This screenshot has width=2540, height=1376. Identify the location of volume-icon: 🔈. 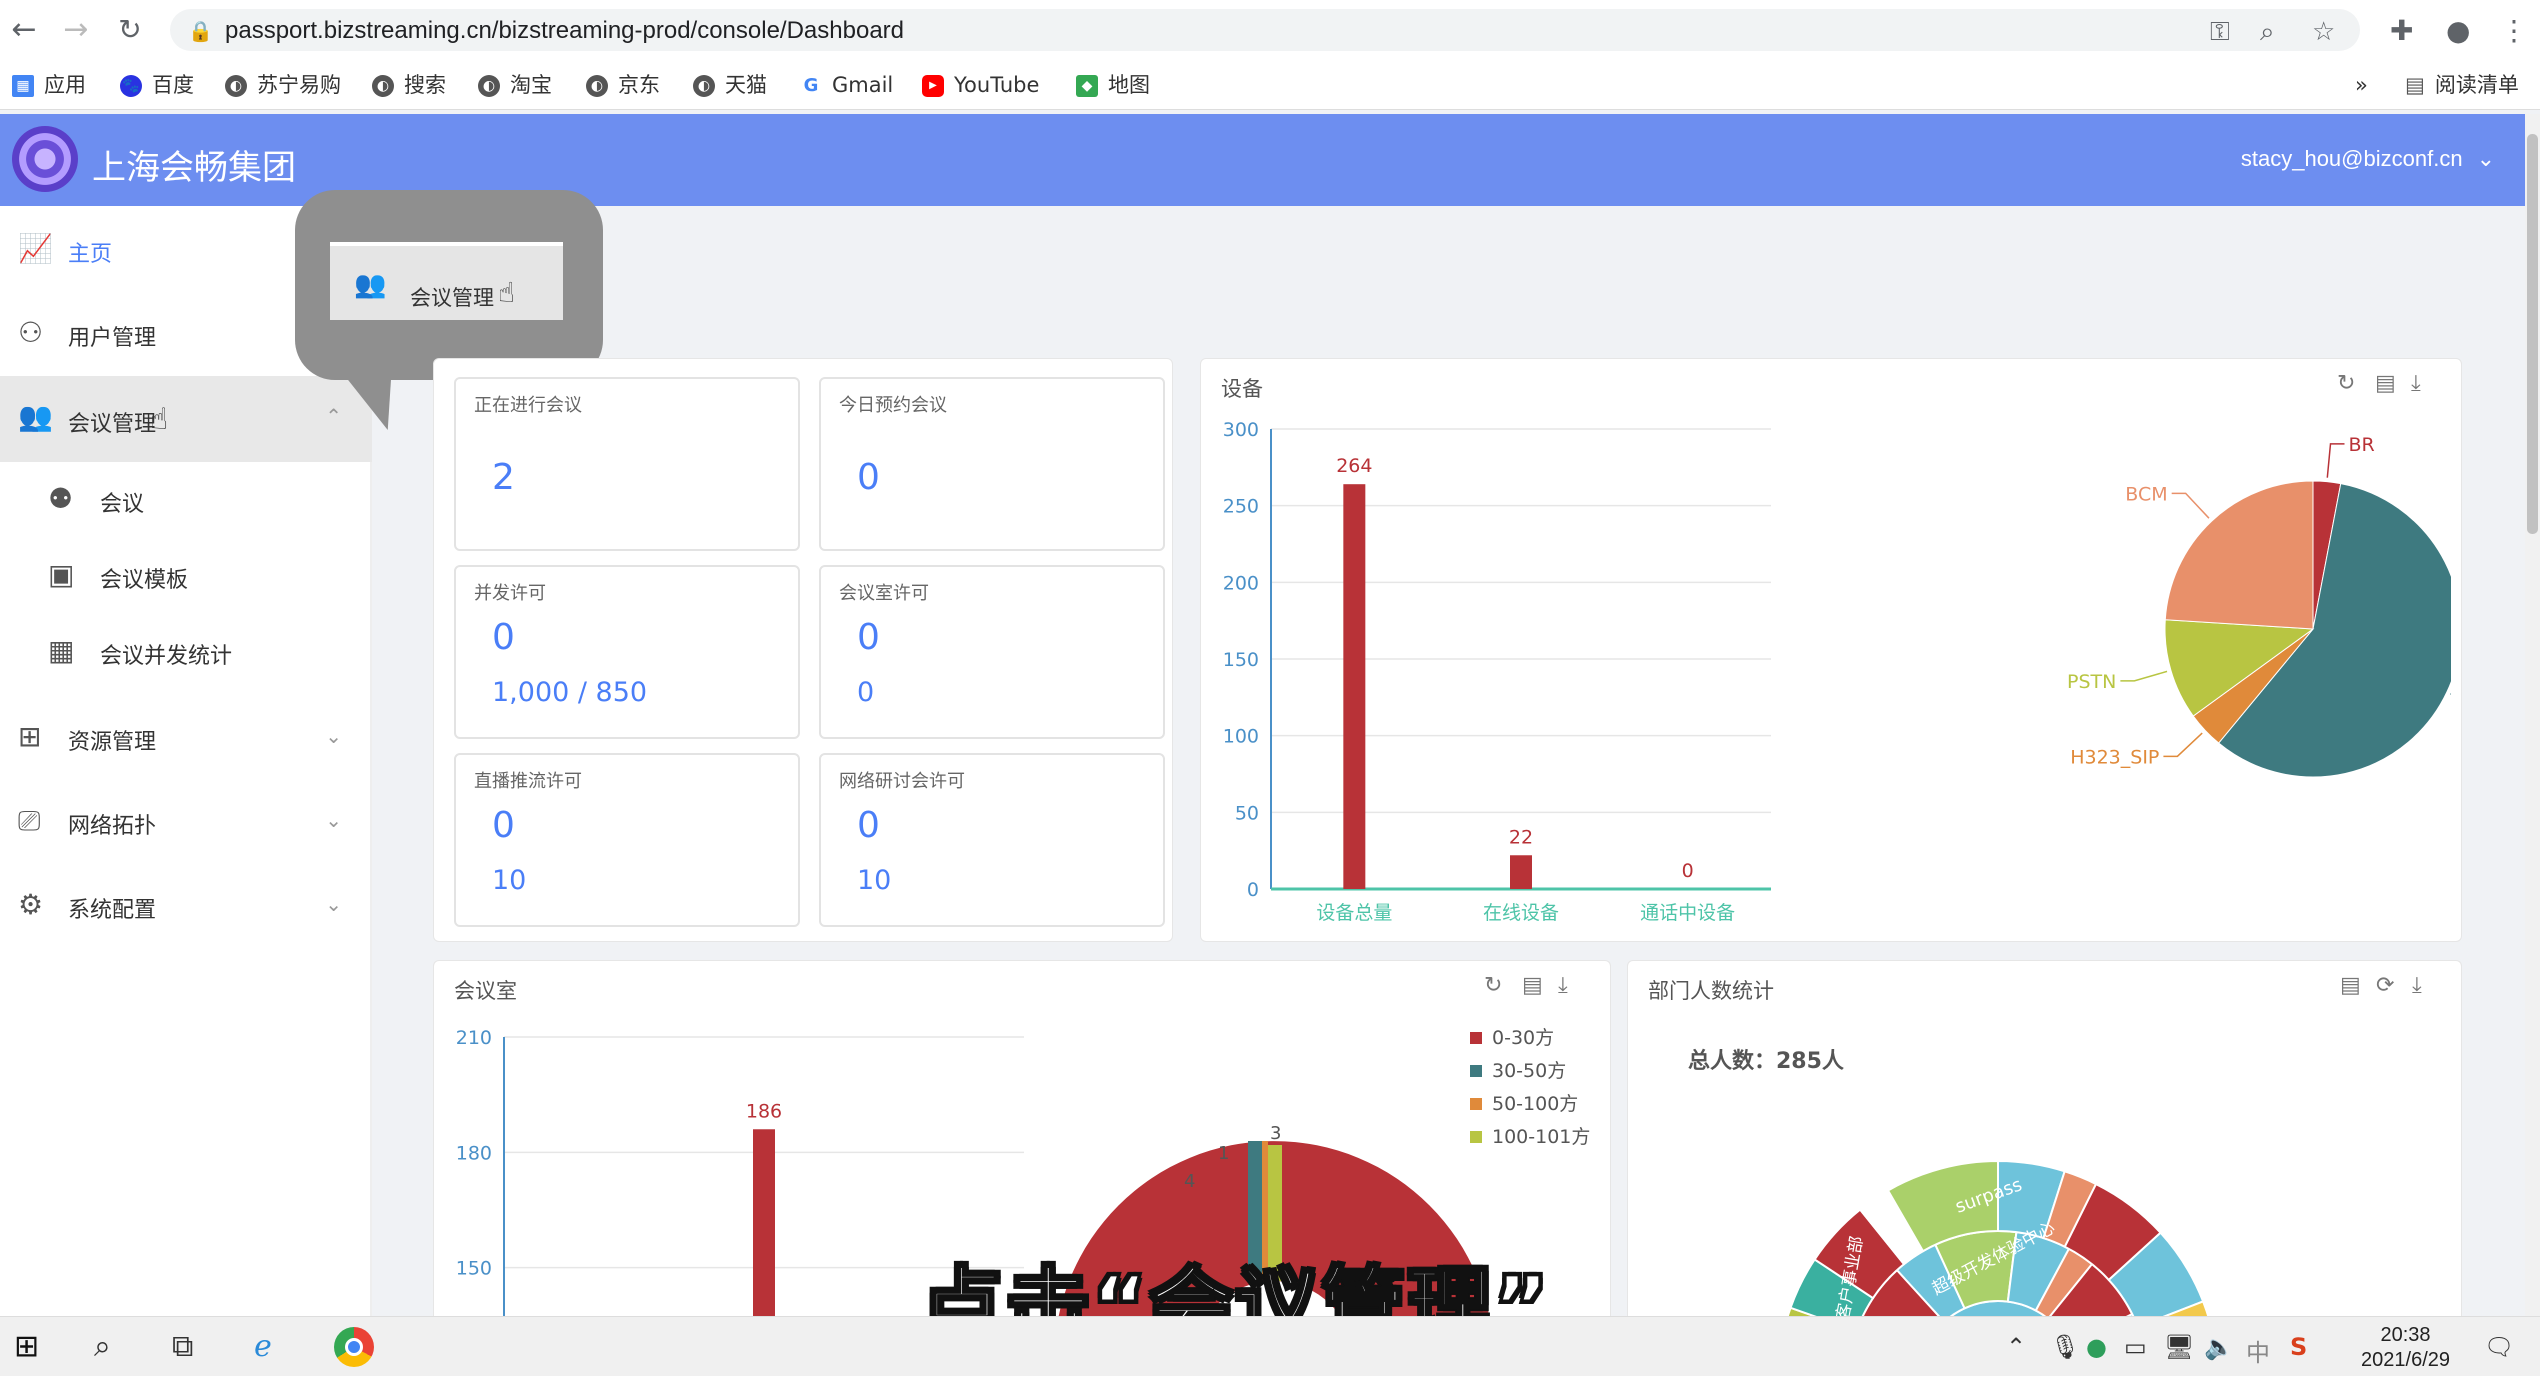
(2219, 1347).